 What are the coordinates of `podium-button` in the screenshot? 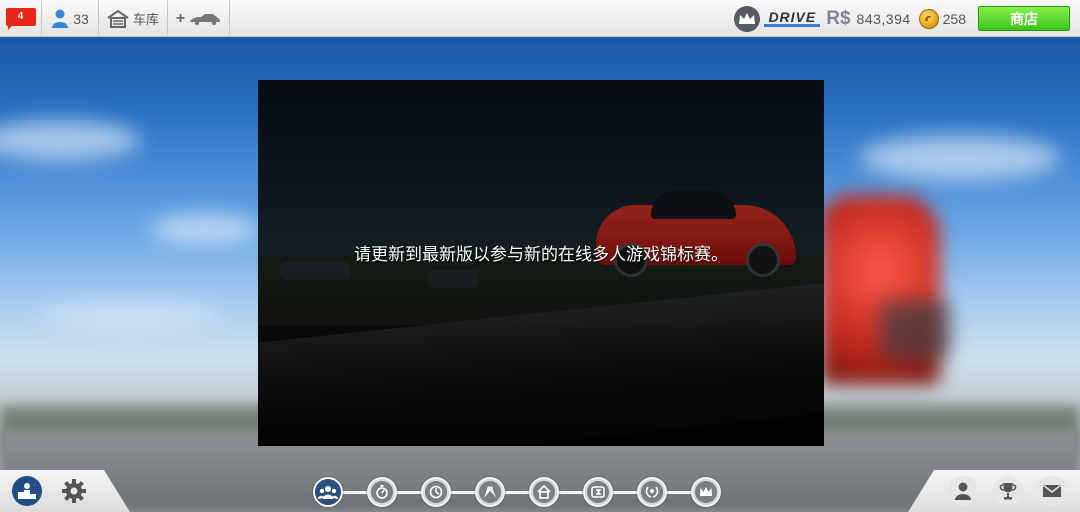 It's located at (27, 491).